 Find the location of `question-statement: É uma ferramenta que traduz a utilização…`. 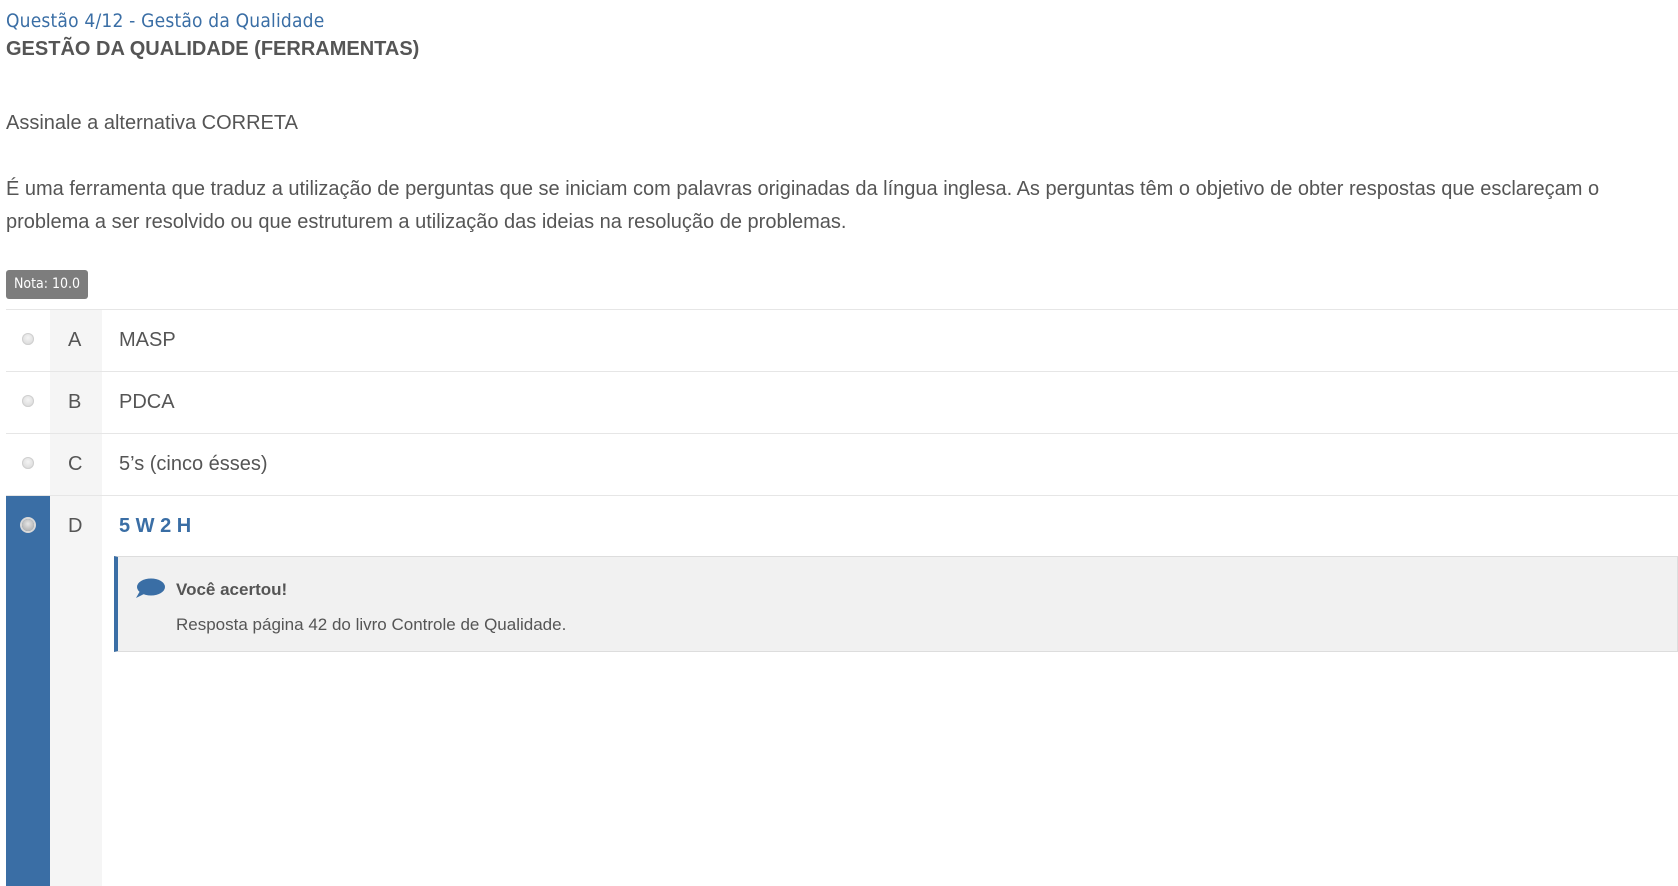

question-statement: É uma ferramenta que traduz a utilização… is located at coordinates (803, 205).